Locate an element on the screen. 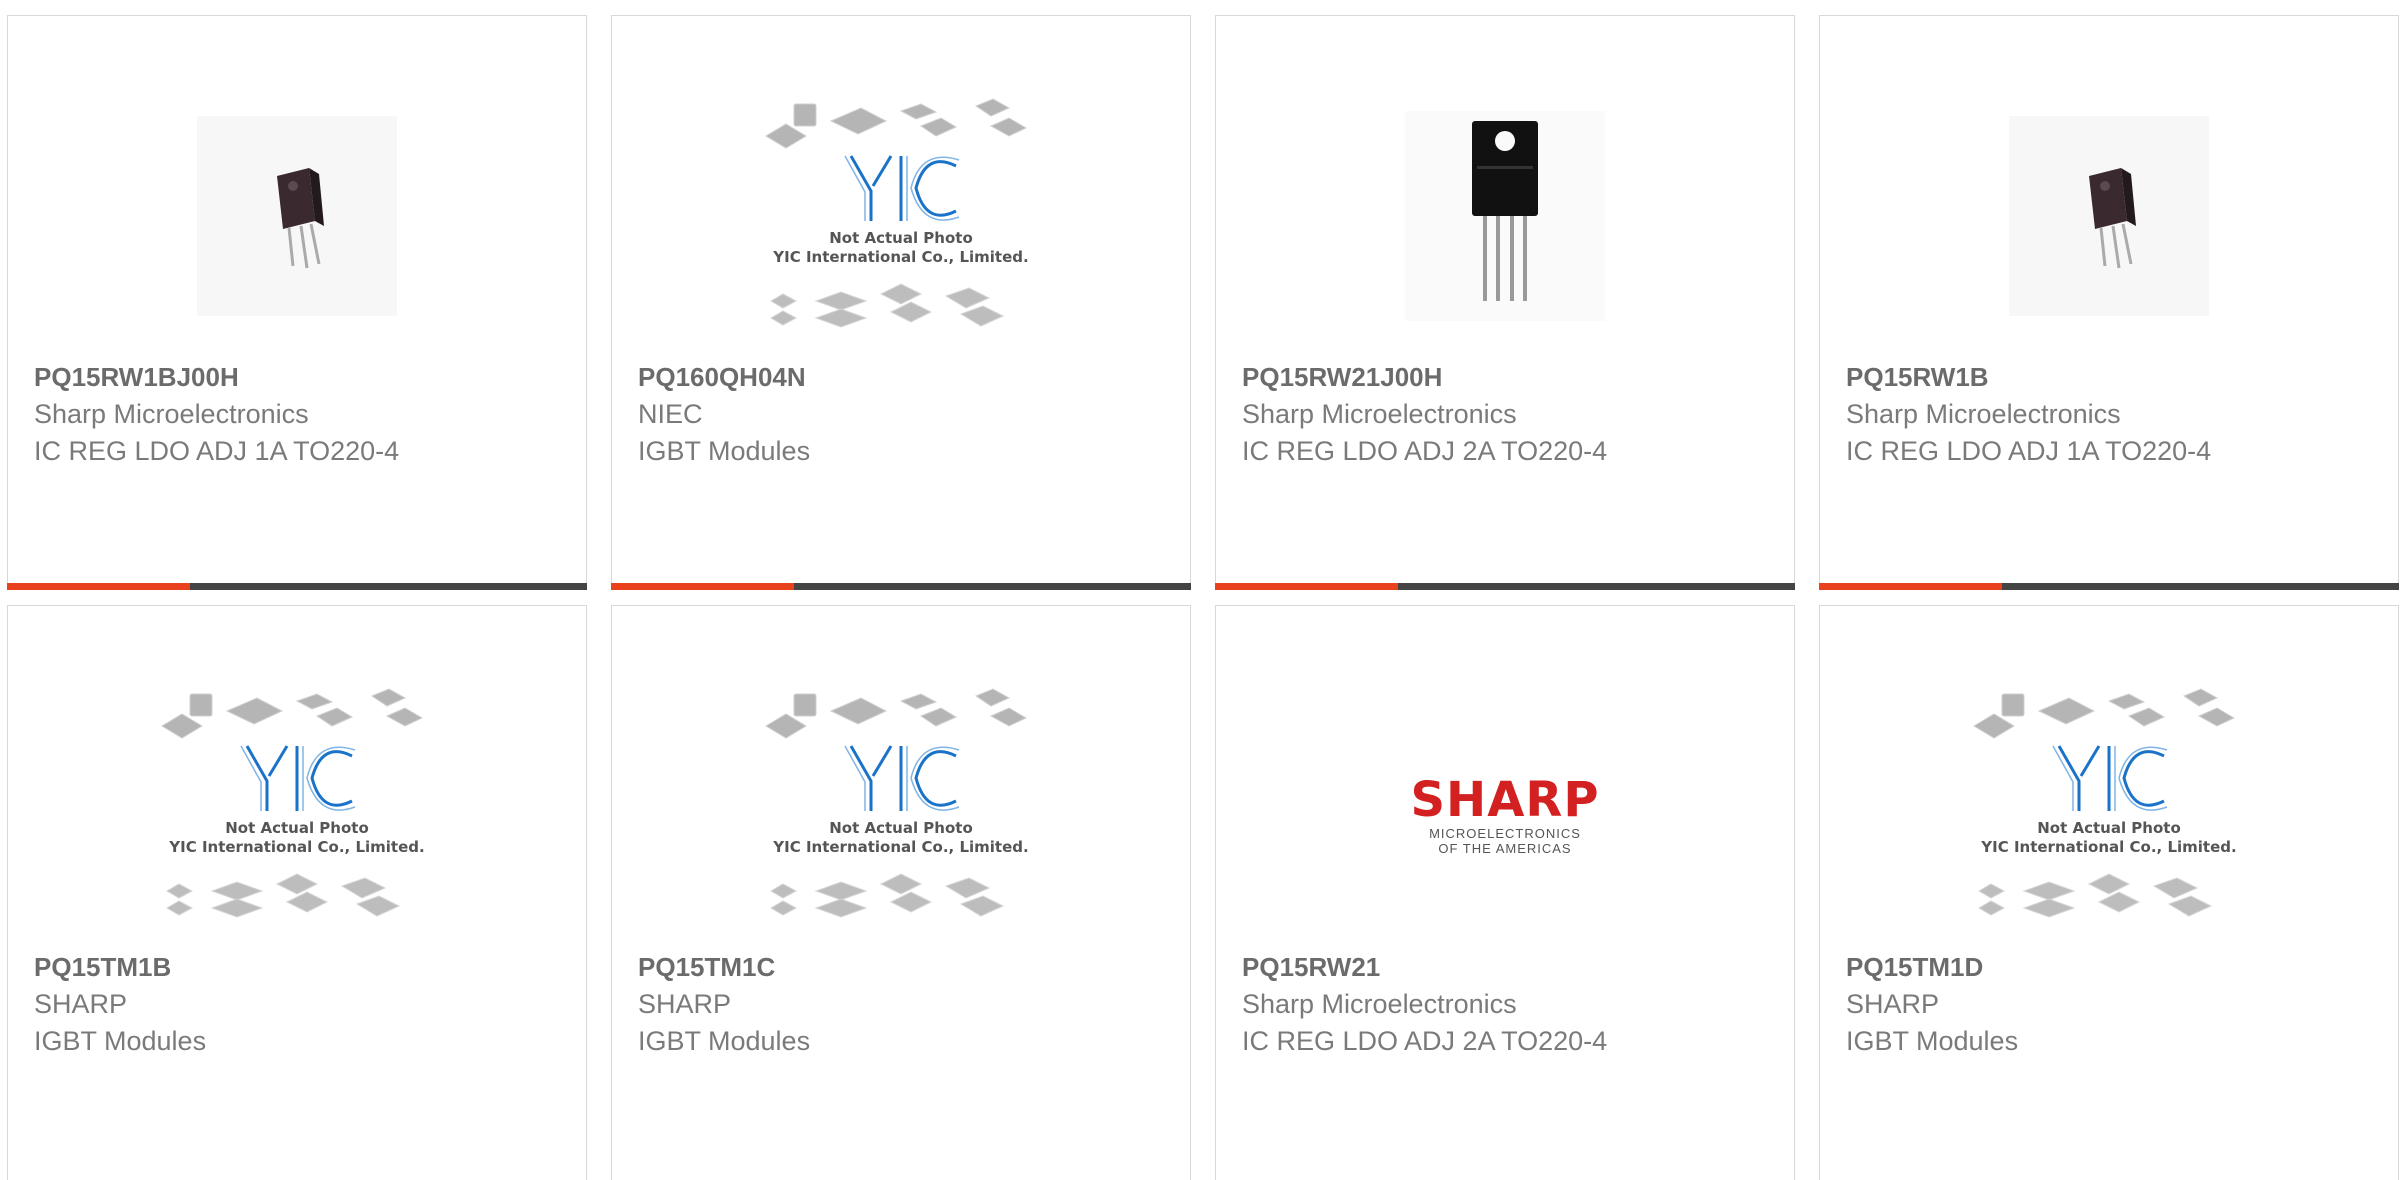 This screenshot has width=2400, height=1180. part-number: PQ15RW21 is located at coordinates (1508, 967).